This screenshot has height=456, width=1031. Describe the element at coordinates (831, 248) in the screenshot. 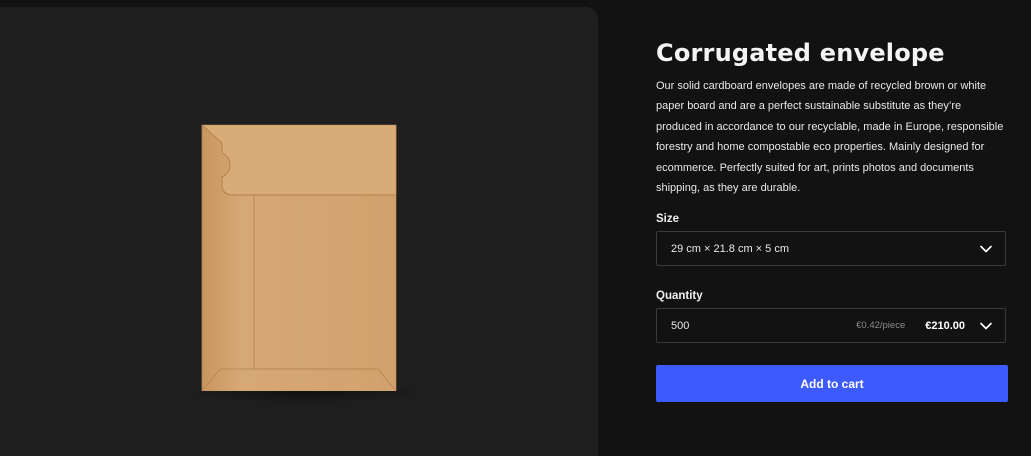

I see `size-select: 29 cm × 21.8 cm × 5 cm` at that location.